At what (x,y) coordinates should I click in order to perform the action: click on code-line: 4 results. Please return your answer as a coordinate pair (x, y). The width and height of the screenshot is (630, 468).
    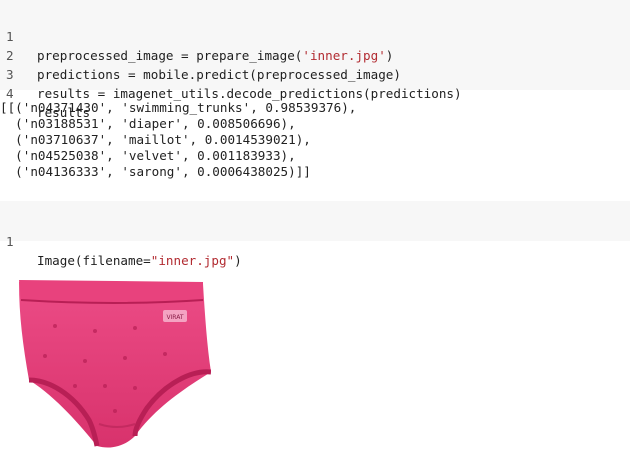
    Looking at the image, I should click on (45, 92).